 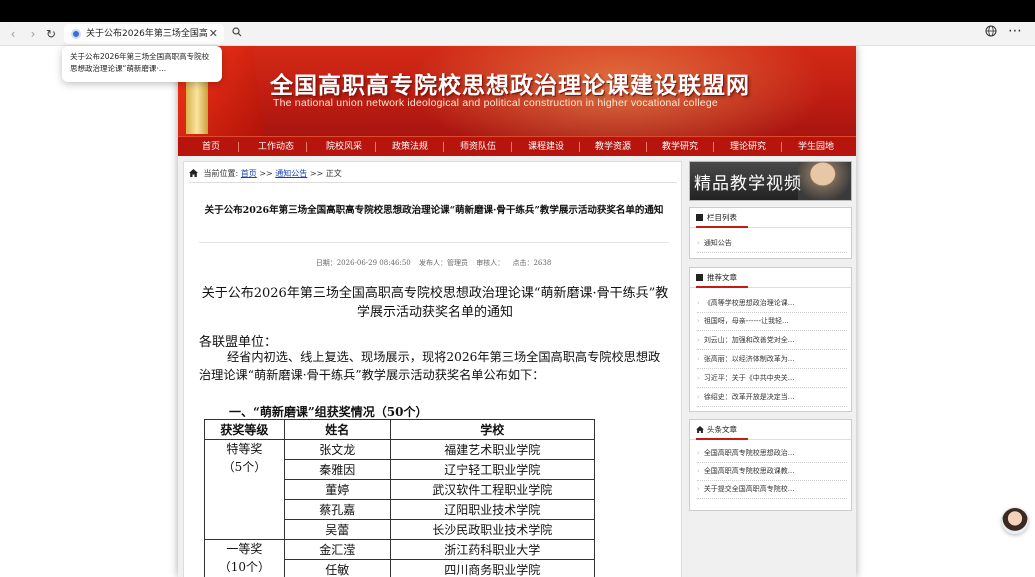 What do you see at coordinates (197, 105) in the screenshot?
I see `pillar-decoration` at bounding box center [197, 105].